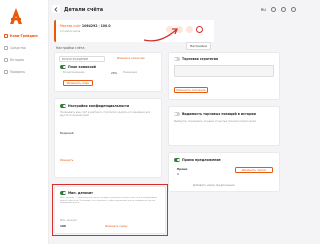  What do you see at coordinates (114, 73) in the screenshot?
I see `fee-value: 20%` at bounding box center [114, 73].